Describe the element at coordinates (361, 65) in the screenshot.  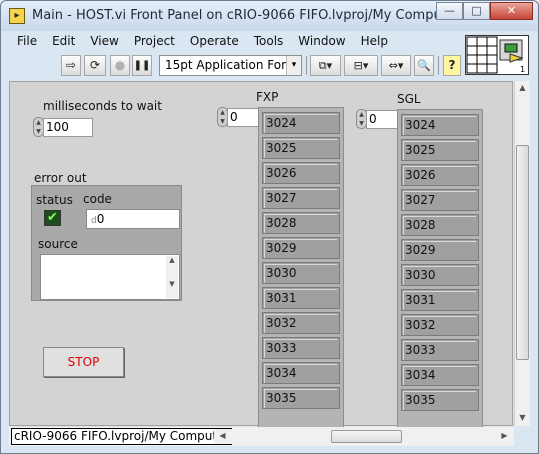
I see `distribute-objects-icon: ⊟▾` at that location.